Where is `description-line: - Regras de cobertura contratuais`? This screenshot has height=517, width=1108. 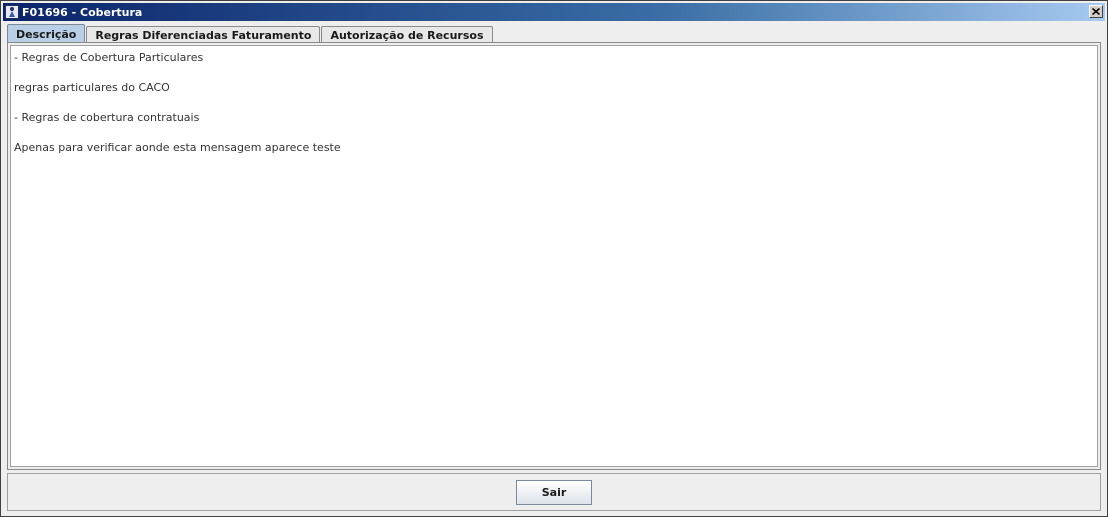 description-line: - Regras de cobertura contratuais is located at coordinates (107, 117).